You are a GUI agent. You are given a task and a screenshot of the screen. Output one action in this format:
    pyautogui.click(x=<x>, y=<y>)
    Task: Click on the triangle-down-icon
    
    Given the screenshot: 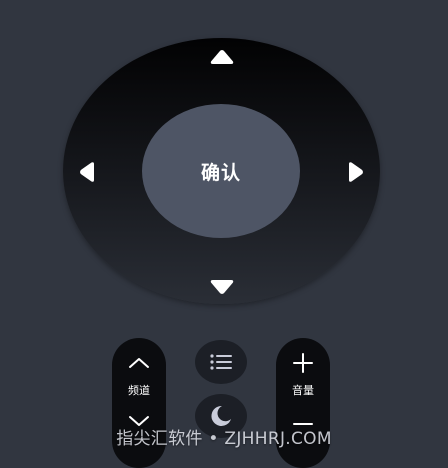 What is the action you would take?
    pyautogui.click(x=222, y=287)
    